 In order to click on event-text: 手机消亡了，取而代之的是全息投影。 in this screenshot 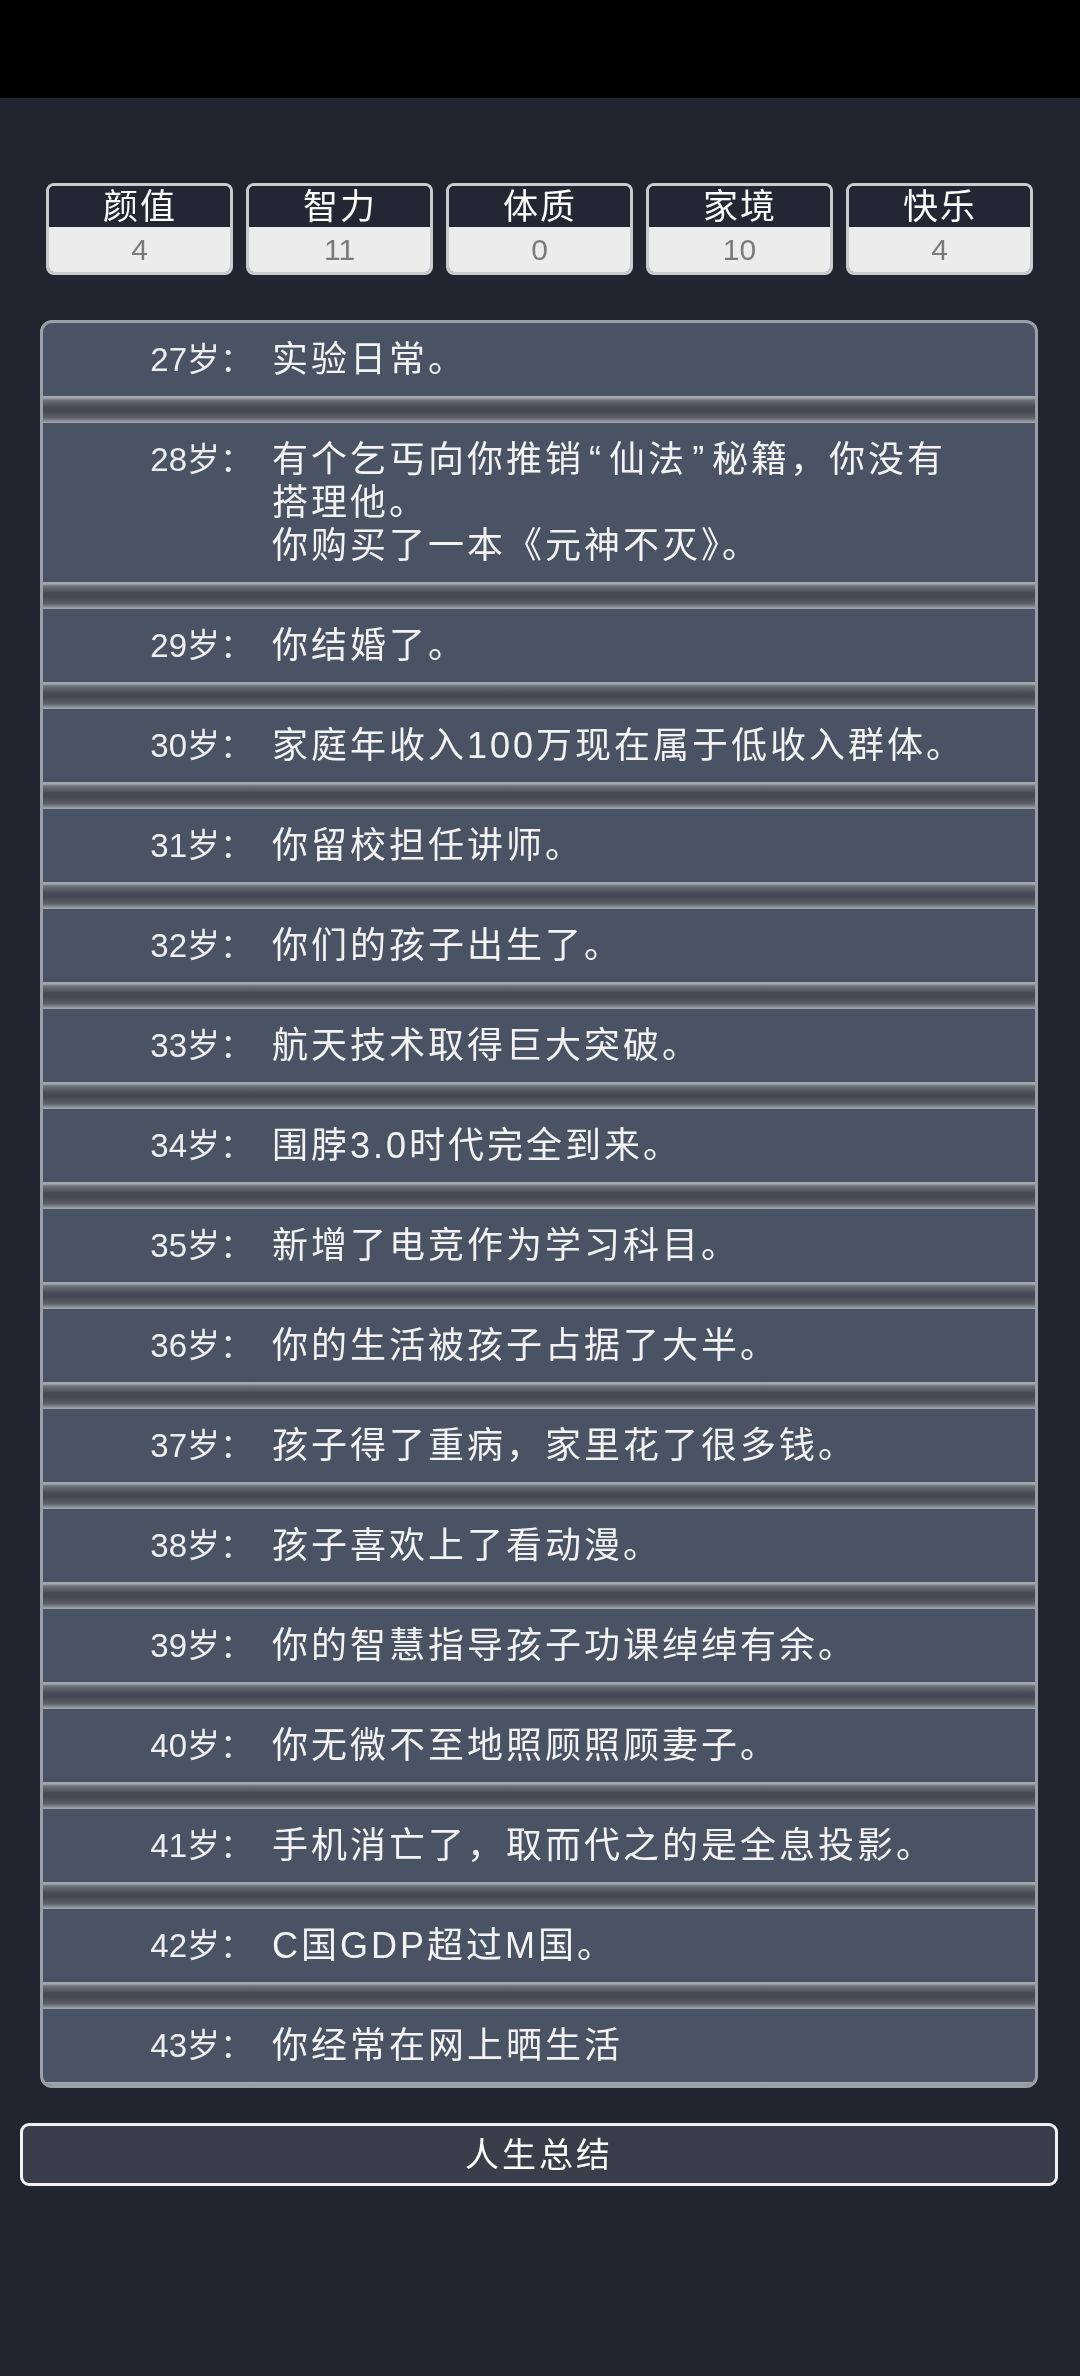, I will do `click(604, 1845)`.